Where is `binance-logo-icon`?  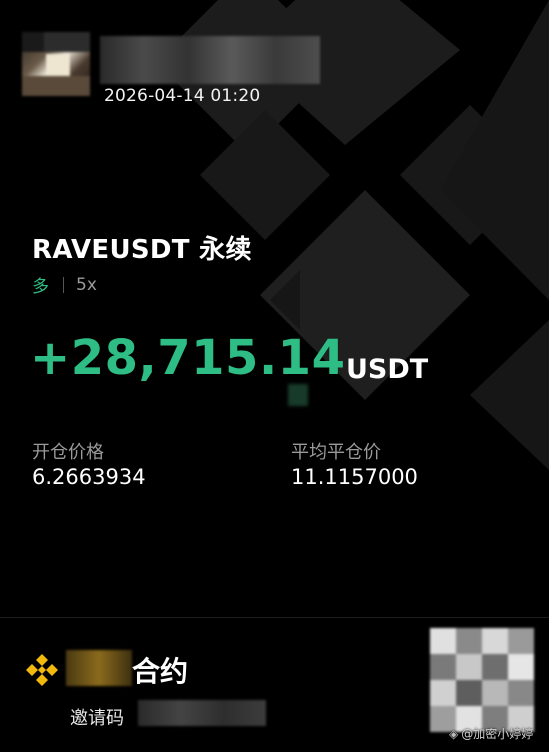 binance-logo-icon is located at coordinates (42, 670).